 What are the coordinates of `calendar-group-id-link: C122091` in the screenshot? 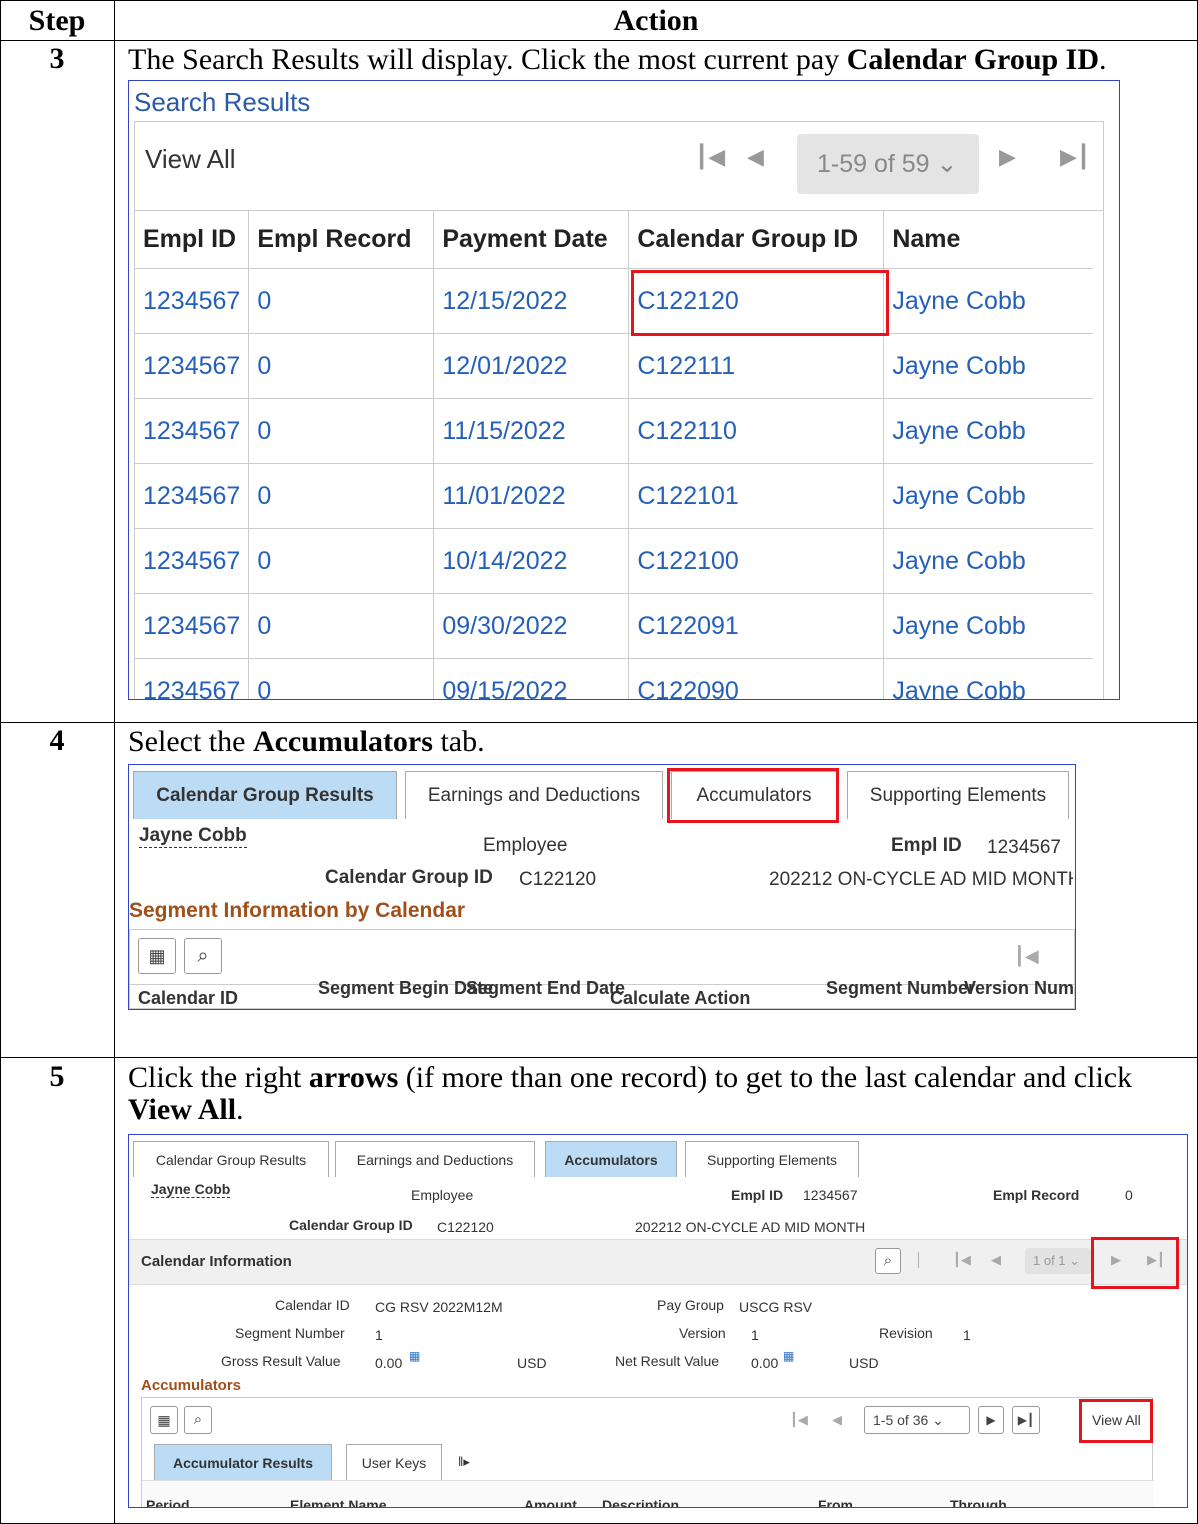 It's located at (756, 626).